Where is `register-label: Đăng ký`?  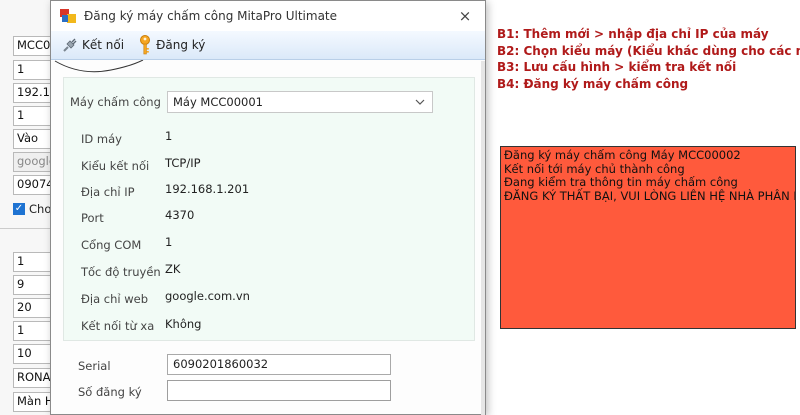
register-label: Đăng ký is located at coordinates (181, 45).